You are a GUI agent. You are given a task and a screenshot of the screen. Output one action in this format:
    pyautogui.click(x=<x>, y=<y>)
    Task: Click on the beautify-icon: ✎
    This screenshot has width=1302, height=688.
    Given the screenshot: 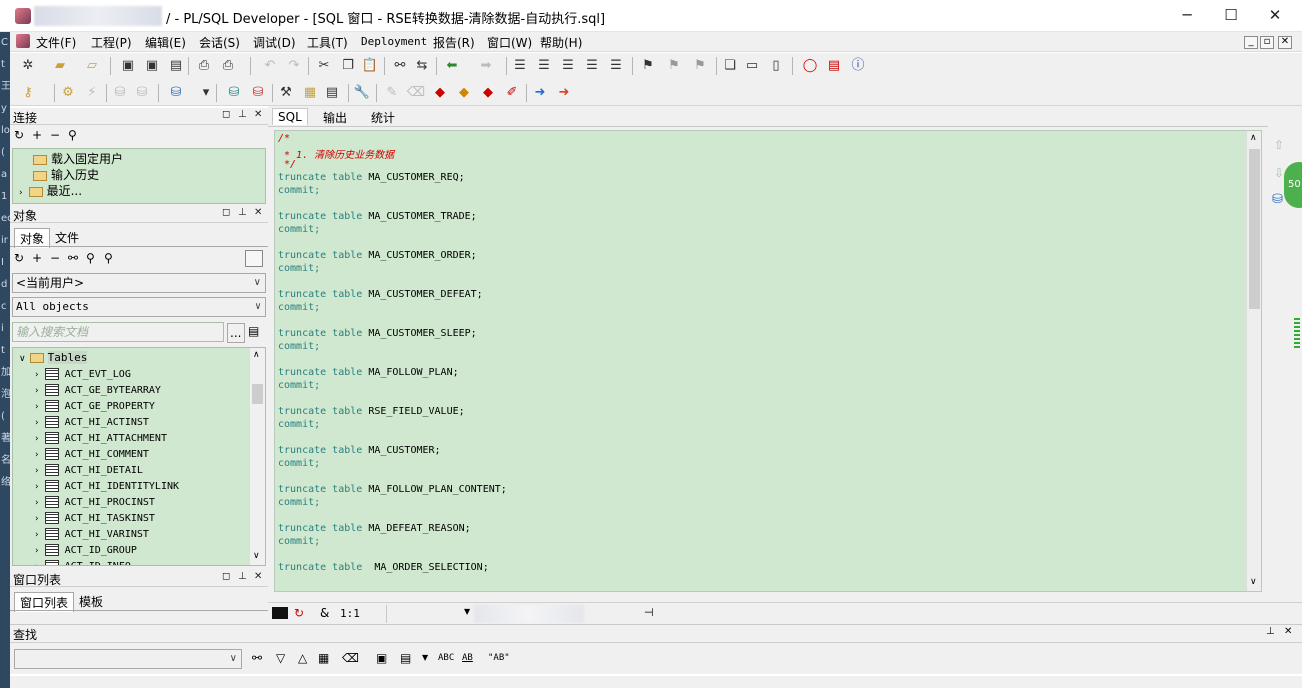 What is the action you would take?
    pyautogui.click(x=392, y=93)
    